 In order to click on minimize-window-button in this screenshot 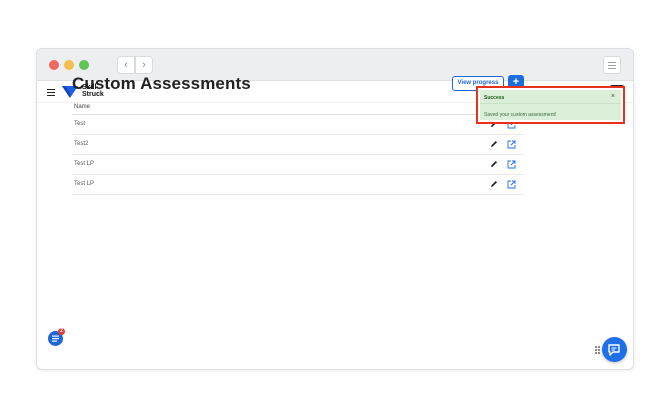, I will do `click(69, 65)`.